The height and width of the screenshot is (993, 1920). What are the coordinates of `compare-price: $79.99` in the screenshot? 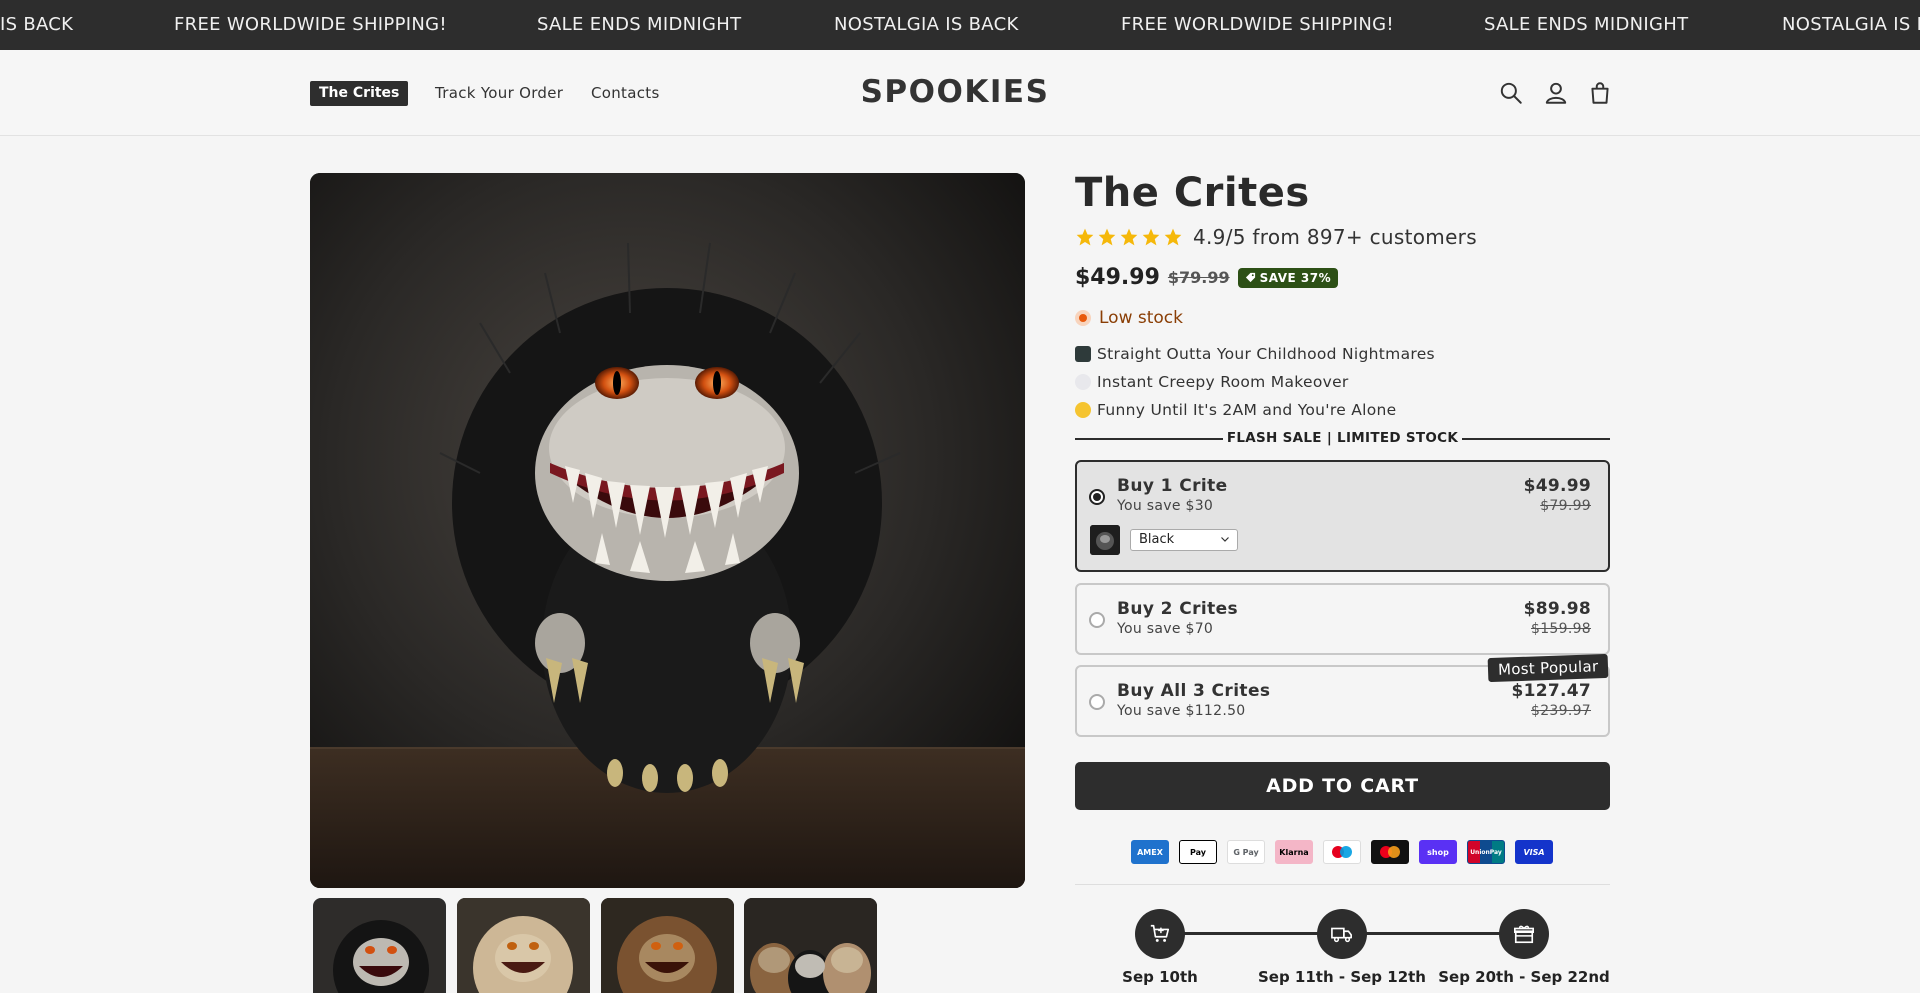 It's located at (1198, 277).